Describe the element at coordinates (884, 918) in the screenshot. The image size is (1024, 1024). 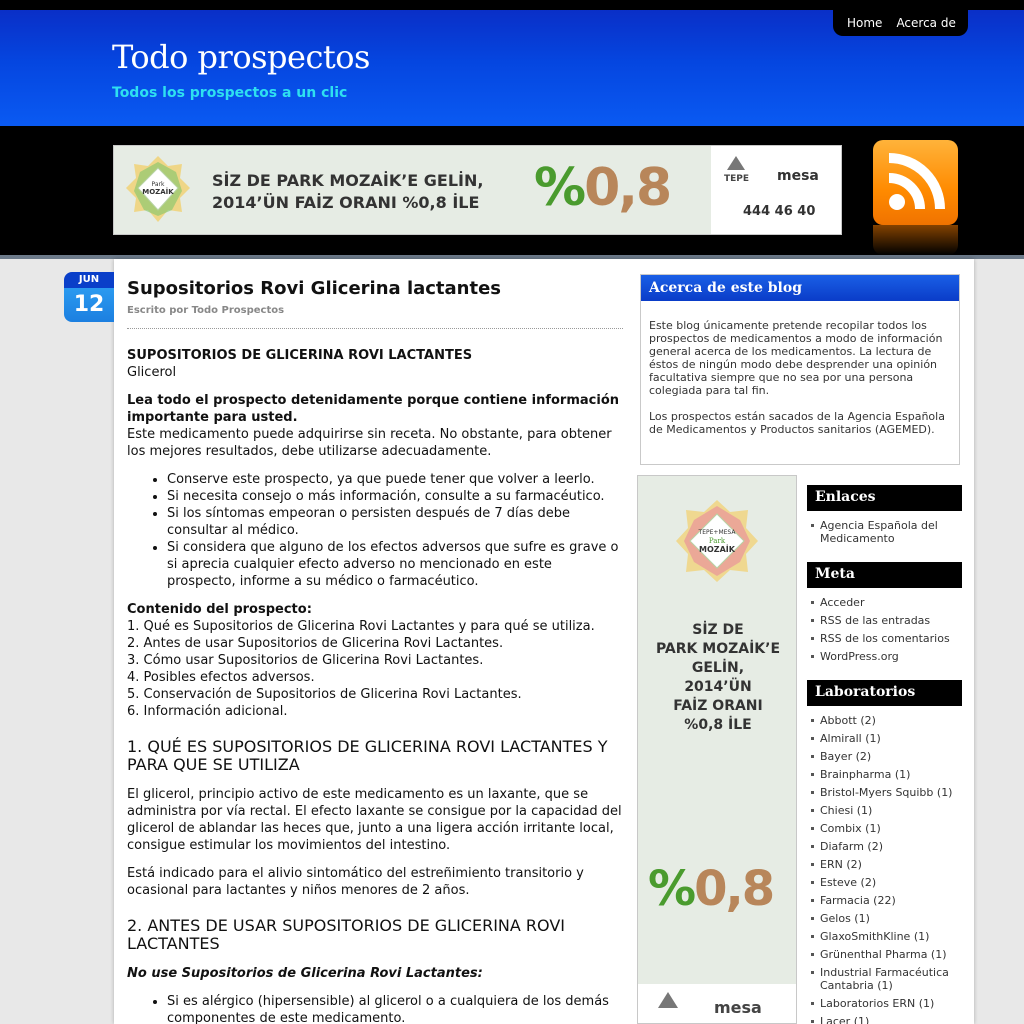
I see `lab-link: Gelos (1)` at that location.